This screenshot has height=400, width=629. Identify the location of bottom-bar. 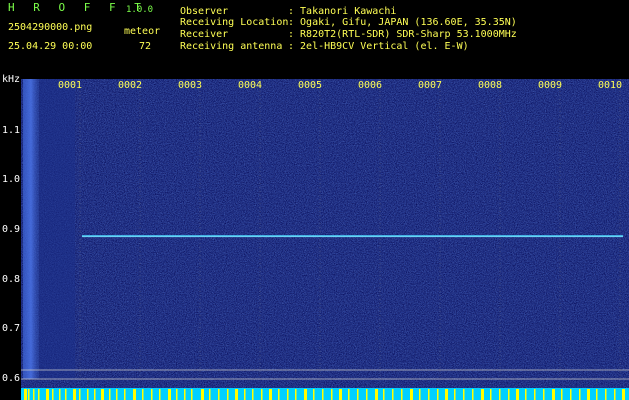
(325, 394).